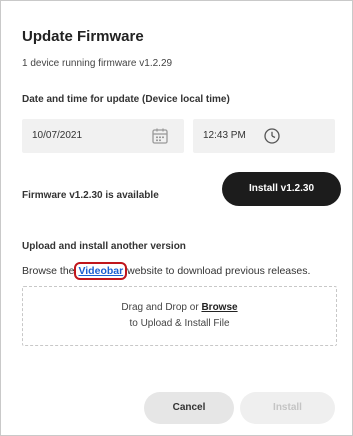 The height and width of the screenshot is (436, 353). I want to click on install-button: Install, so click(287, 408).